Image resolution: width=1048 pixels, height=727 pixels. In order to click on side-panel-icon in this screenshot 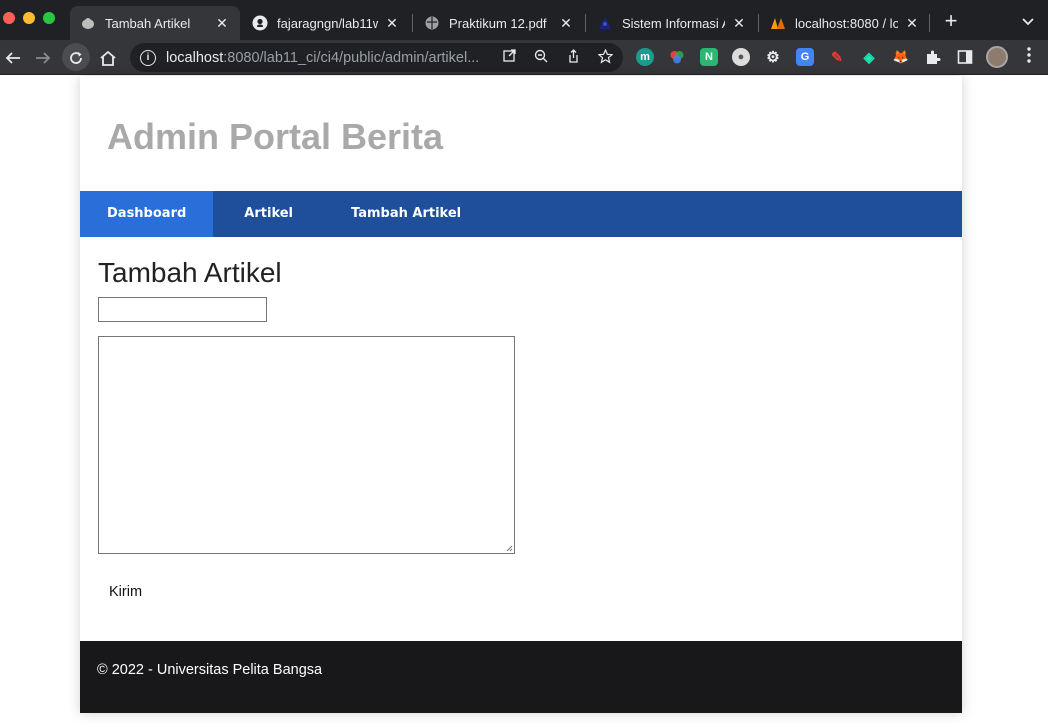, I will do `click(965, 57)`.